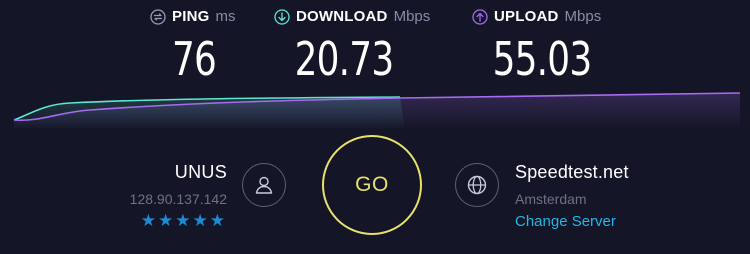  I want to click on ping-metric: PING ms 76, so click(192, 47).